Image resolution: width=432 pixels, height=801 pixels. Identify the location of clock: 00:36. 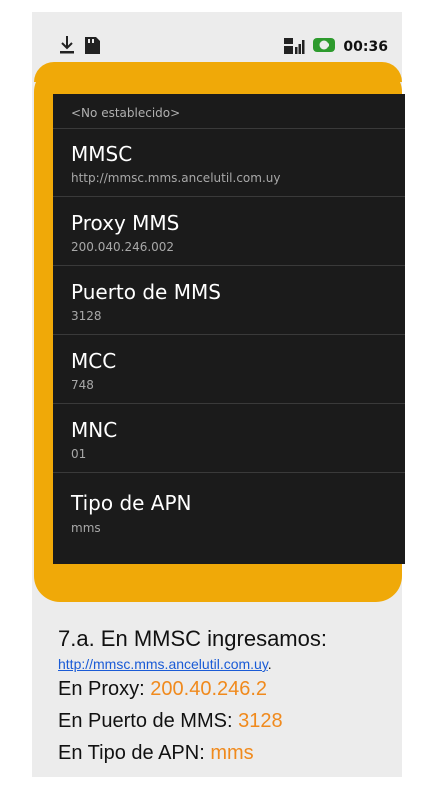
(365, 47).